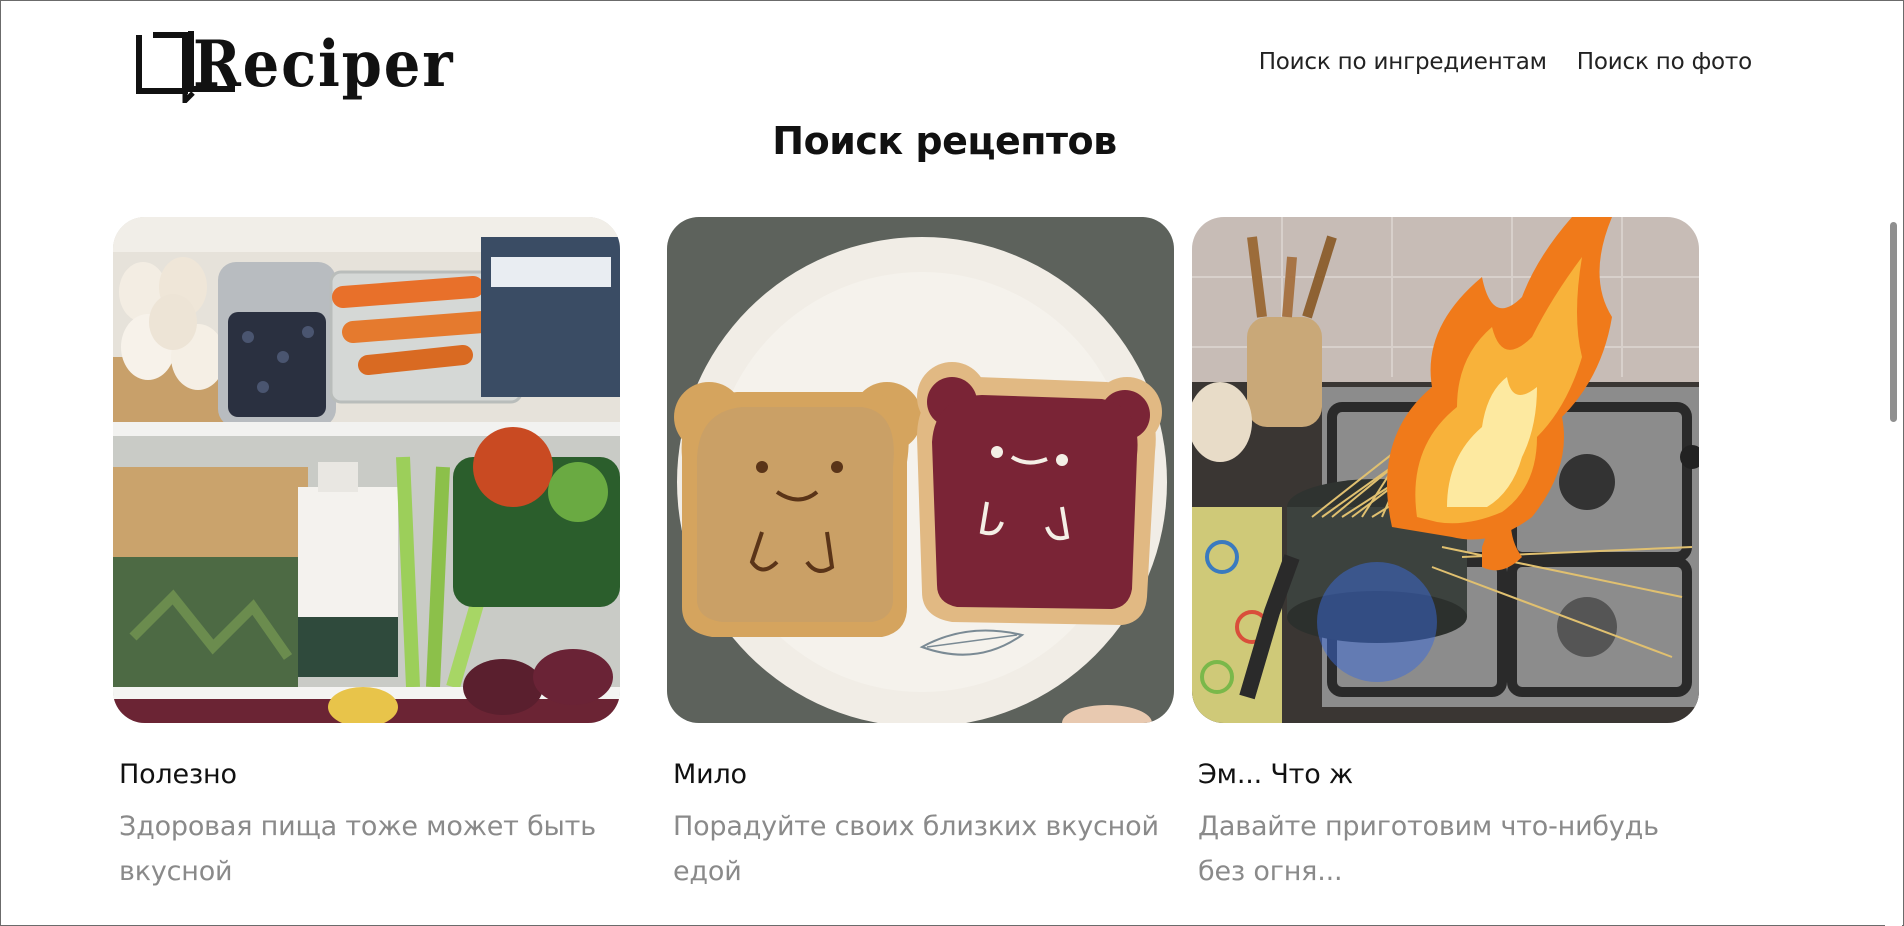  Describe the element at coordinates (1893, 464) in the screenshot. I see `page-scrollbar` at that location.